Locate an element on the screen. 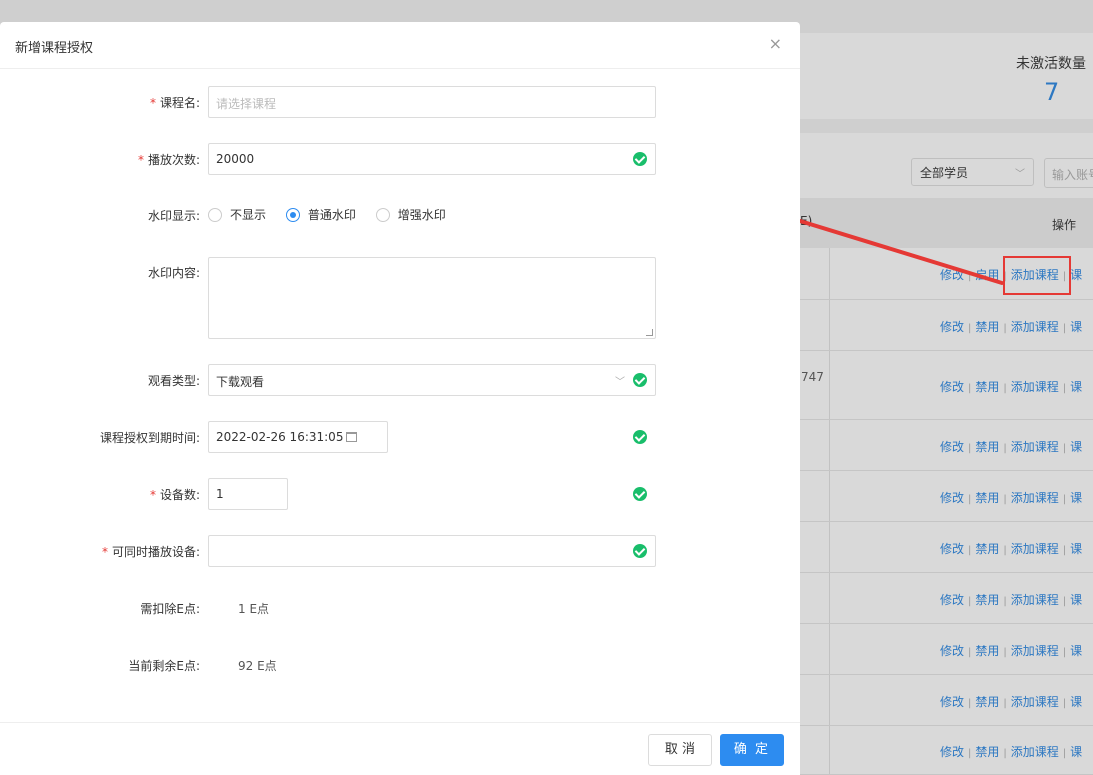 This screenshot has width=1093, height=775. concurrent-devices-input is located at coordinates (432, 551).